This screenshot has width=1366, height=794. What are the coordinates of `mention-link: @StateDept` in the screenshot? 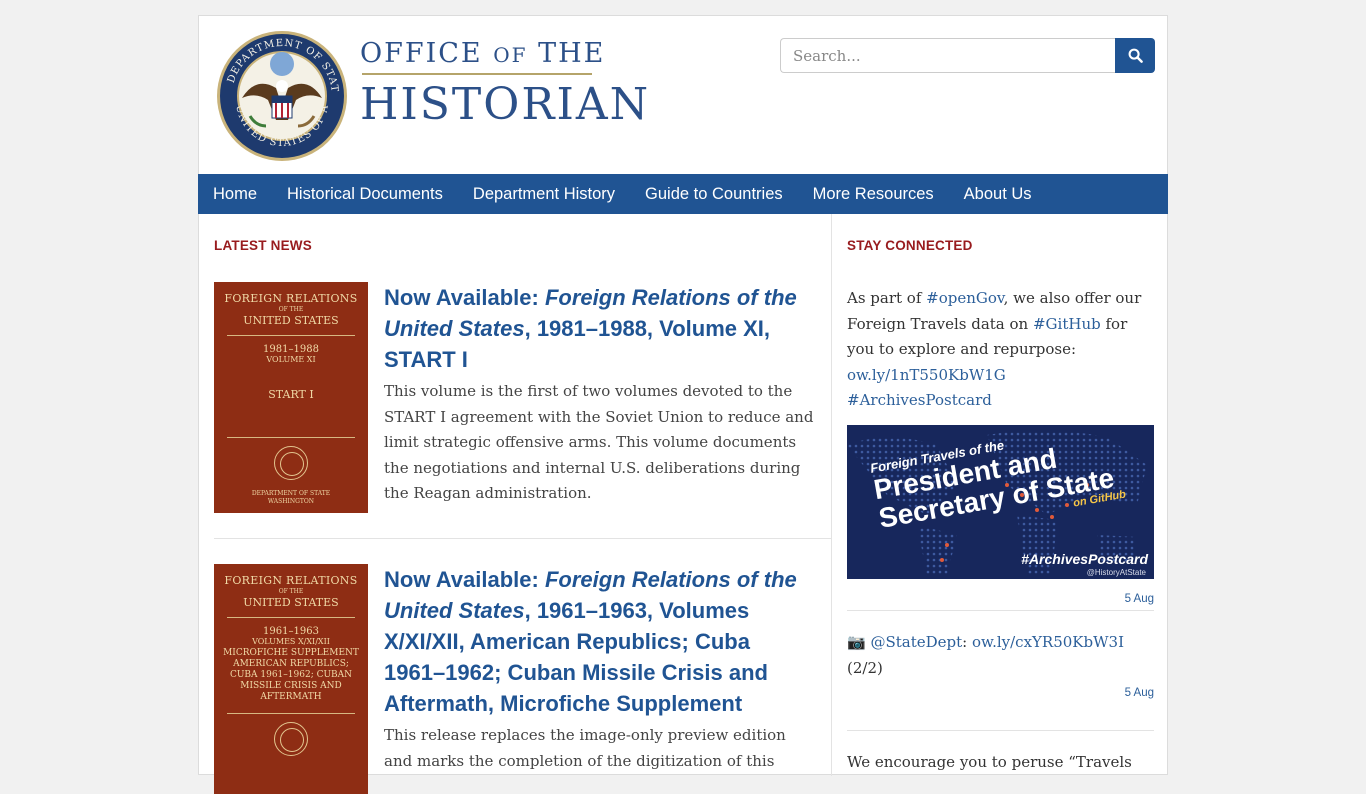 It's located at (916, 642).